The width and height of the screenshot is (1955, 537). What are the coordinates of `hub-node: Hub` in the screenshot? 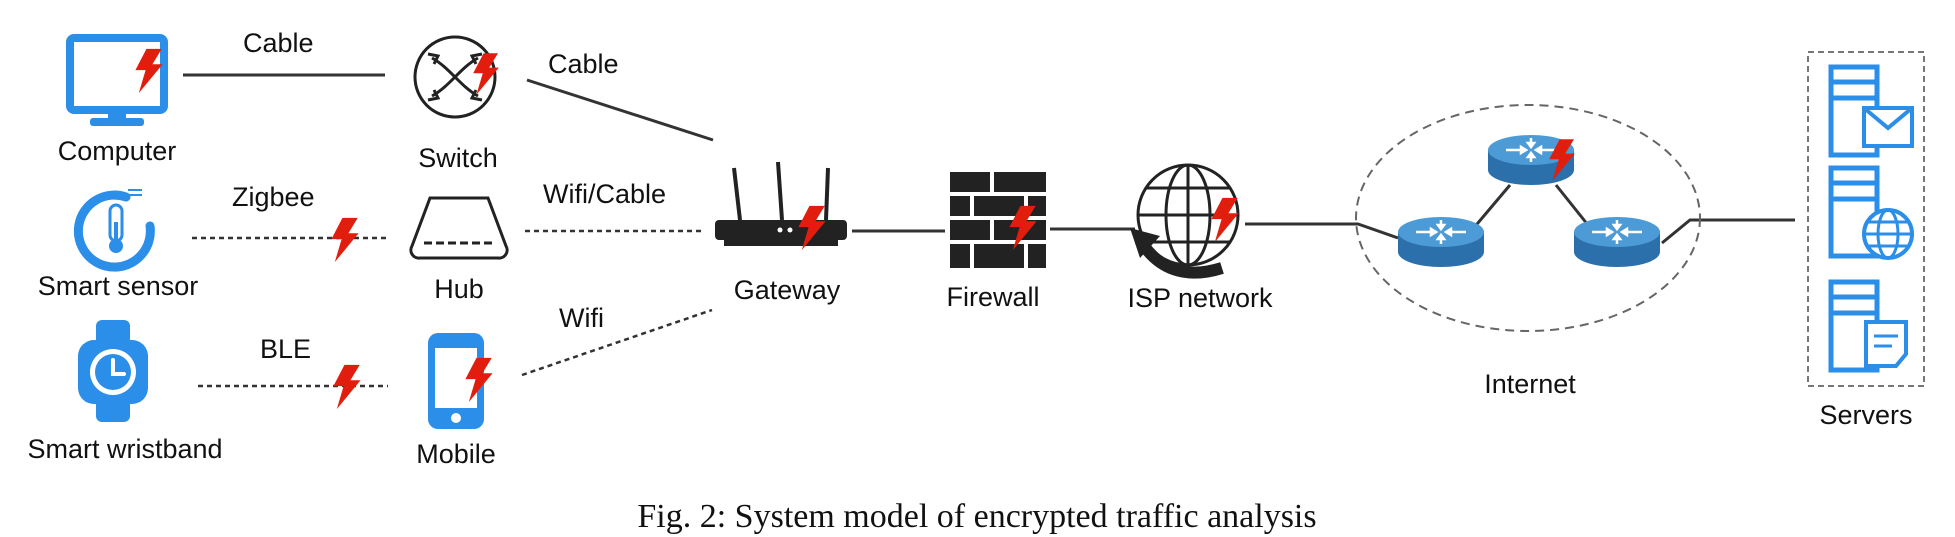 It's located at (459, 250).